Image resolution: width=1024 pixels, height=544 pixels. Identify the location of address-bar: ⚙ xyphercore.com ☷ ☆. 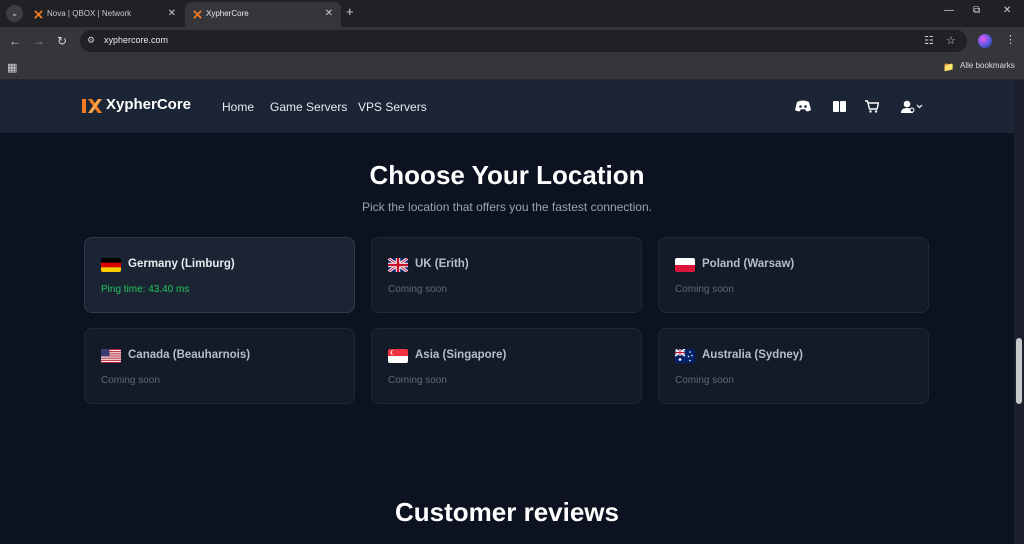
(523, 41).